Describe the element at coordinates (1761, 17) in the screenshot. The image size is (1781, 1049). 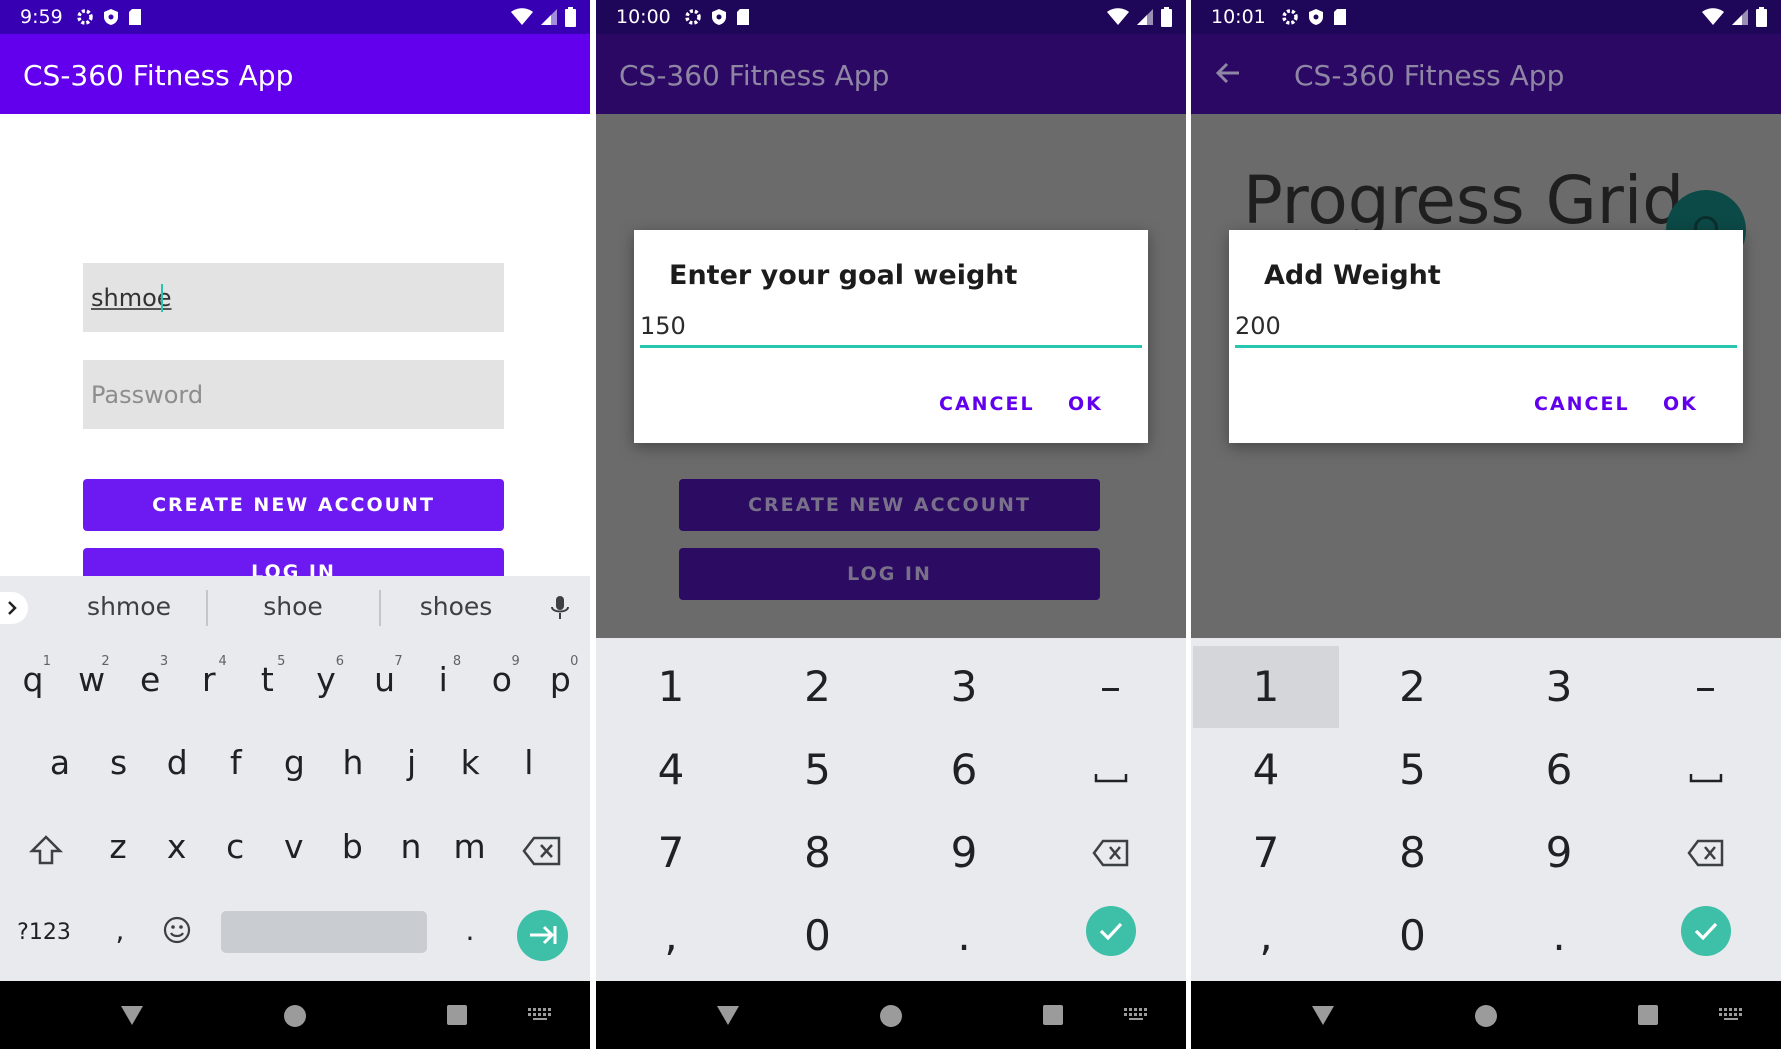
I see `battery-icon` at that location.